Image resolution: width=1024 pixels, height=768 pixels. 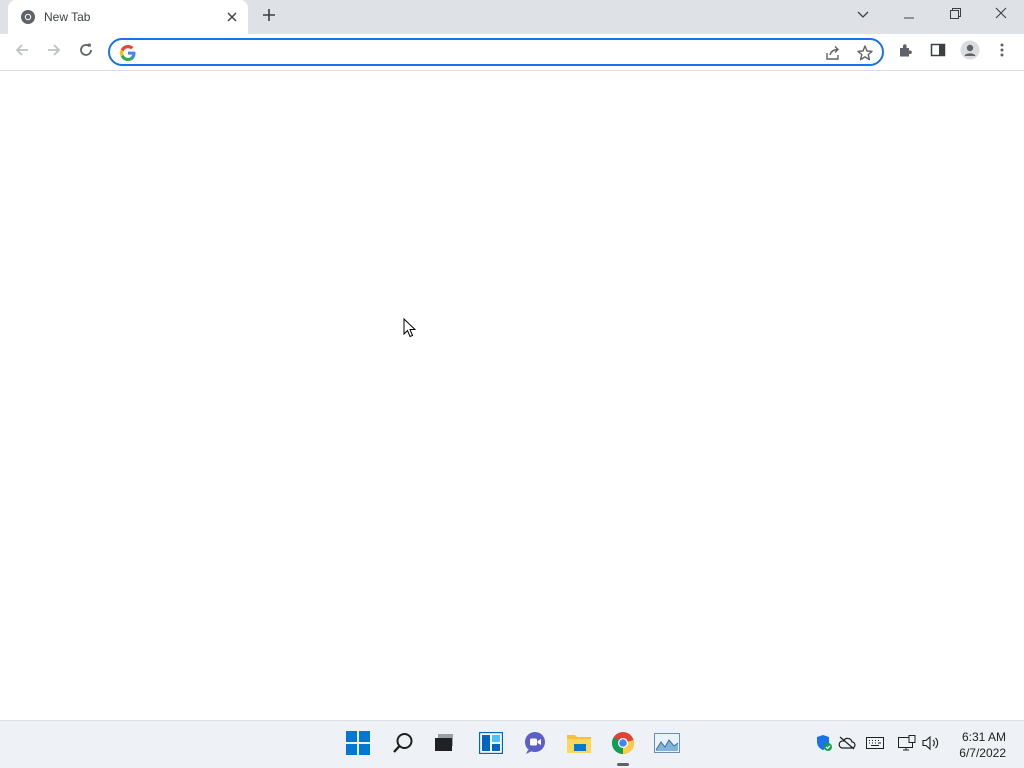 I want to click on tab-title: New Tab, so click(x=67, y=17).